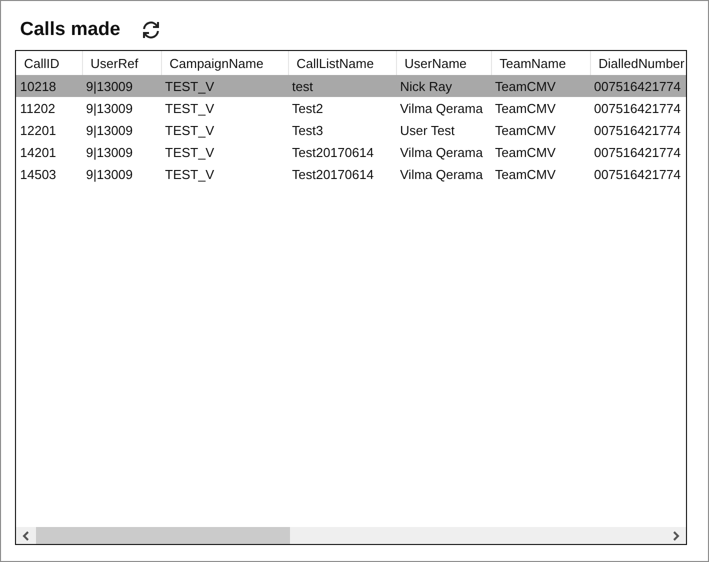  What do you see at coordinates (38, 153) in the screenshot?
I see `table-cell-text: 14201` at bounding box center [38, 153].